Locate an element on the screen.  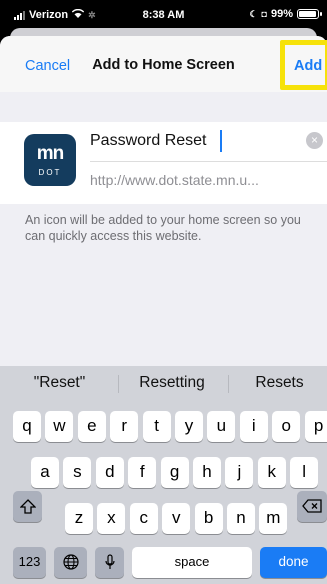
dictation-key is located at coordinates (109, 562).